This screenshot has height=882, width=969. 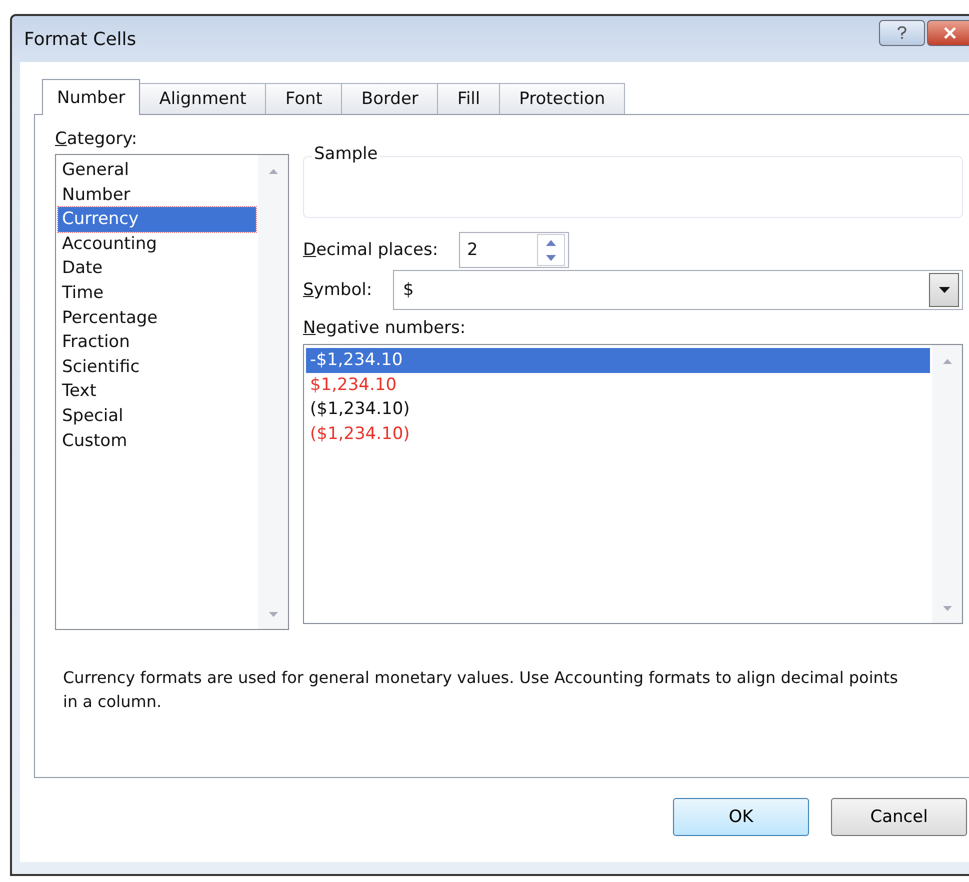 What do you see at coordinates (157, 416) in the screenshot?
I see `category-item: Special` at bounding box center [157, 416].